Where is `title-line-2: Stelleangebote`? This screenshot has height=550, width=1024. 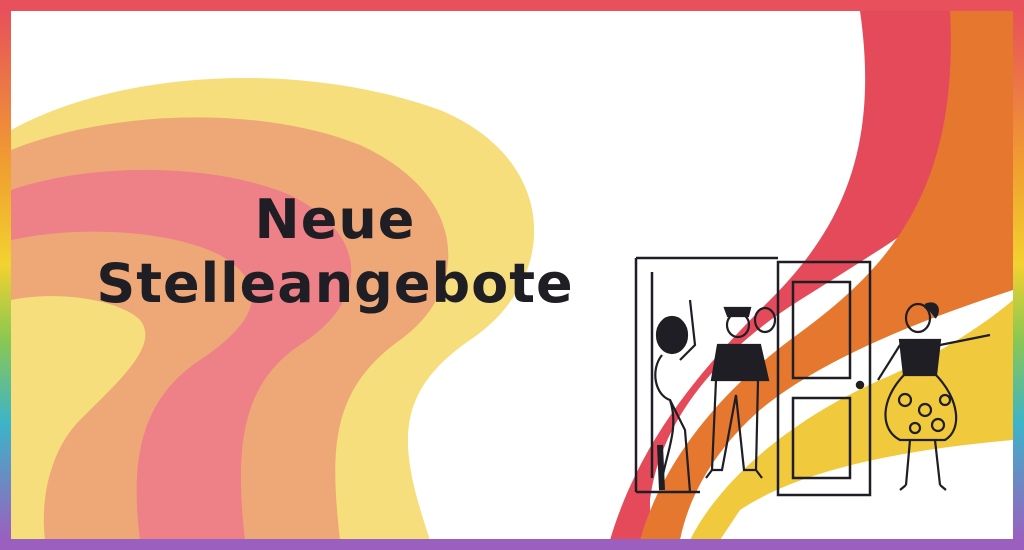
title-line-2: Stelleangebote is located at coordinates (335, 283).